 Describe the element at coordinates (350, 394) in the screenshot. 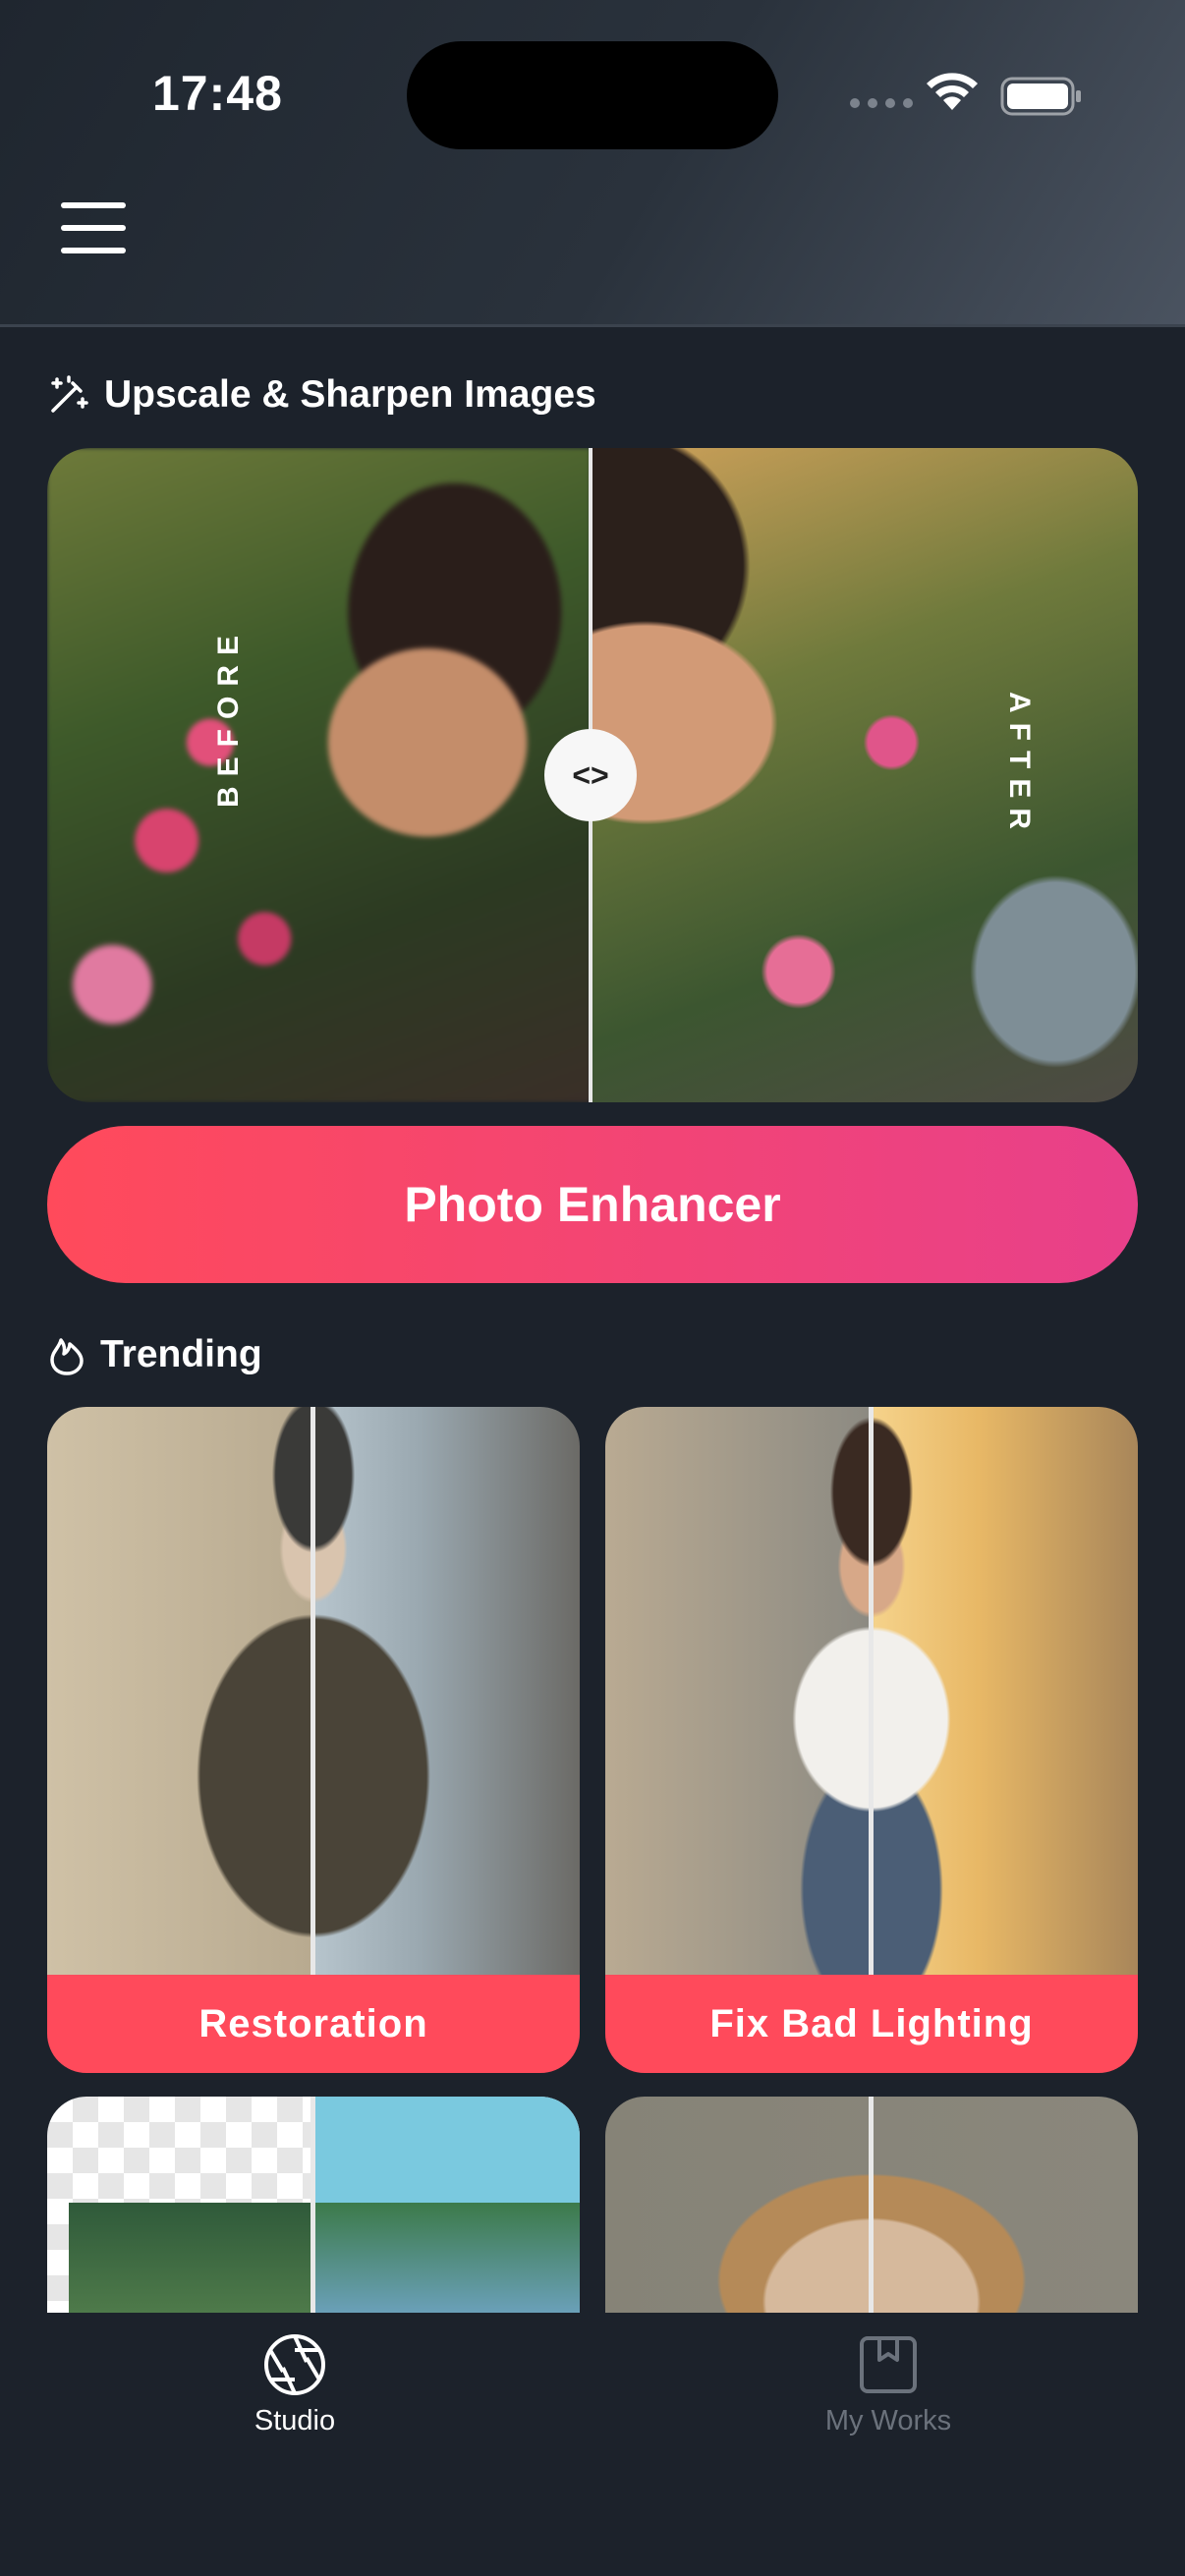

I see `upscale-section-title: Upscale & Sharpen Images` at that location.